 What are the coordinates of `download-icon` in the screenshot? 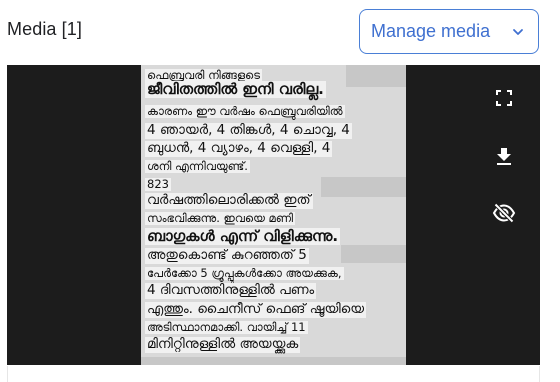 It's located at (504, 156).